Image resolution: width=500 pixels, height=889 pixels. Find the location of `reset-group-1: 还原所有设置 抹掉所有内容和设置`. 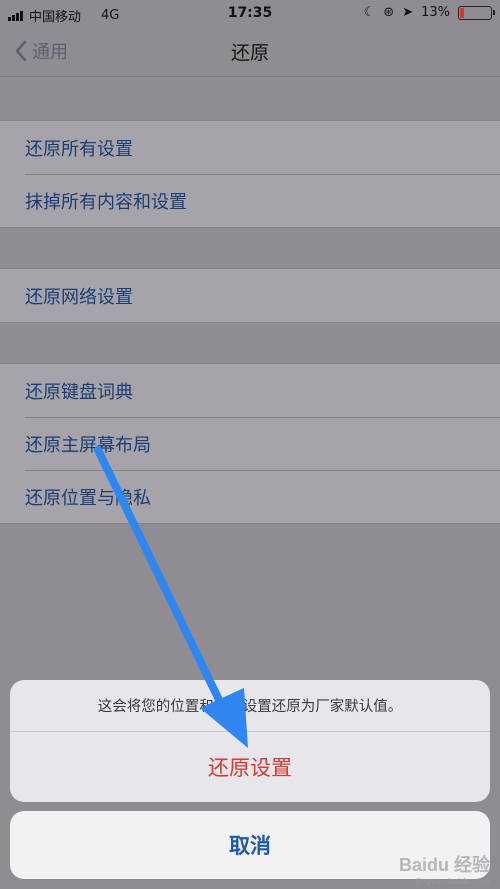

reset-group-1: 还原所有设置 抹掉所有内容和设置 is located at coordinates (250, 174).